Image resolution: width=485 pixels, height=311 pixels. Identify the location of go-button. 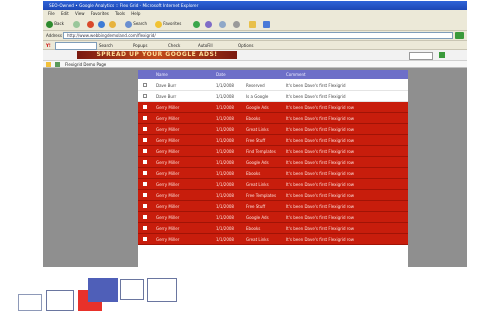
(459, 35).